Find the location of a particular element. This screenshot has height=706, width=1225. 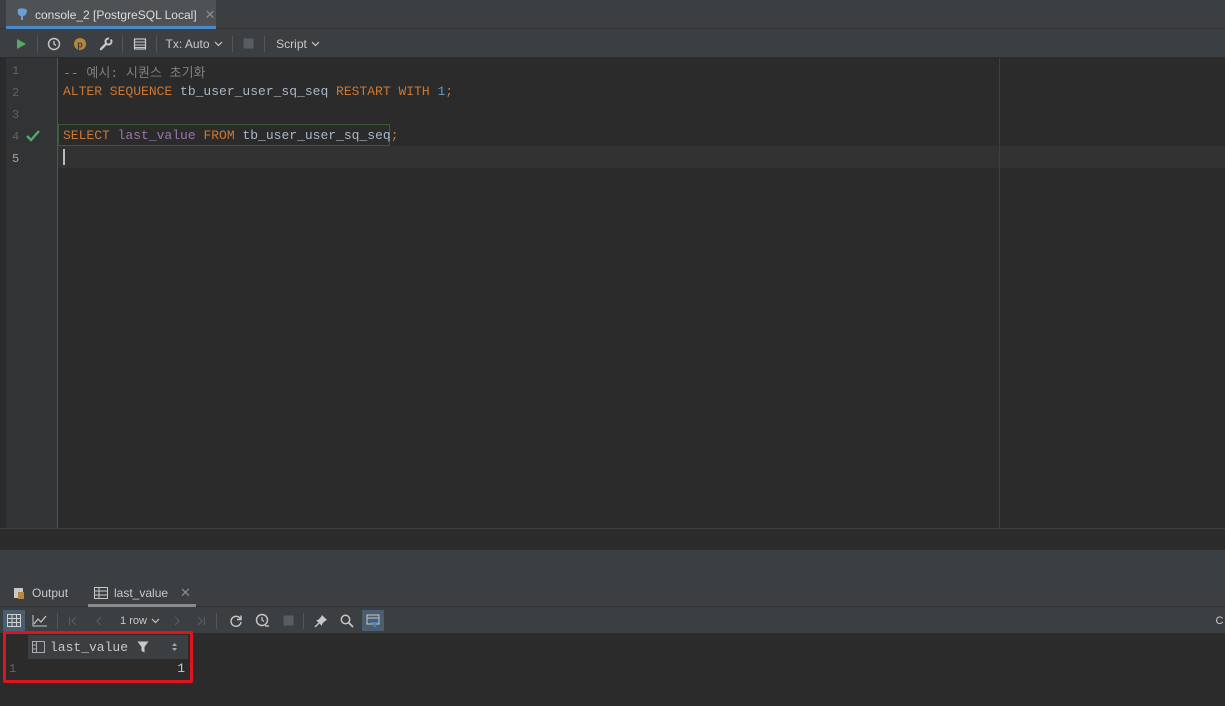

cancel-query-button is located at coordinates (288, 620).